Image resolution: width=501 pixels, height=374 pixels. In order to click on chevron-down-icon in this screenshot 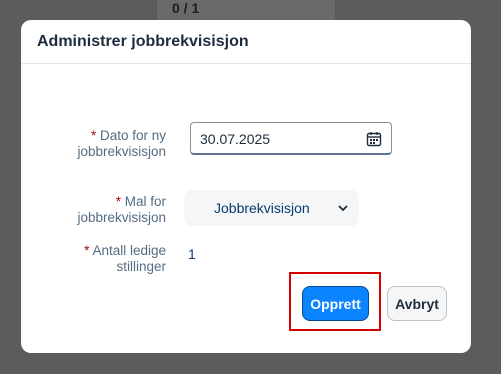, I will do `click(343, 208)`.